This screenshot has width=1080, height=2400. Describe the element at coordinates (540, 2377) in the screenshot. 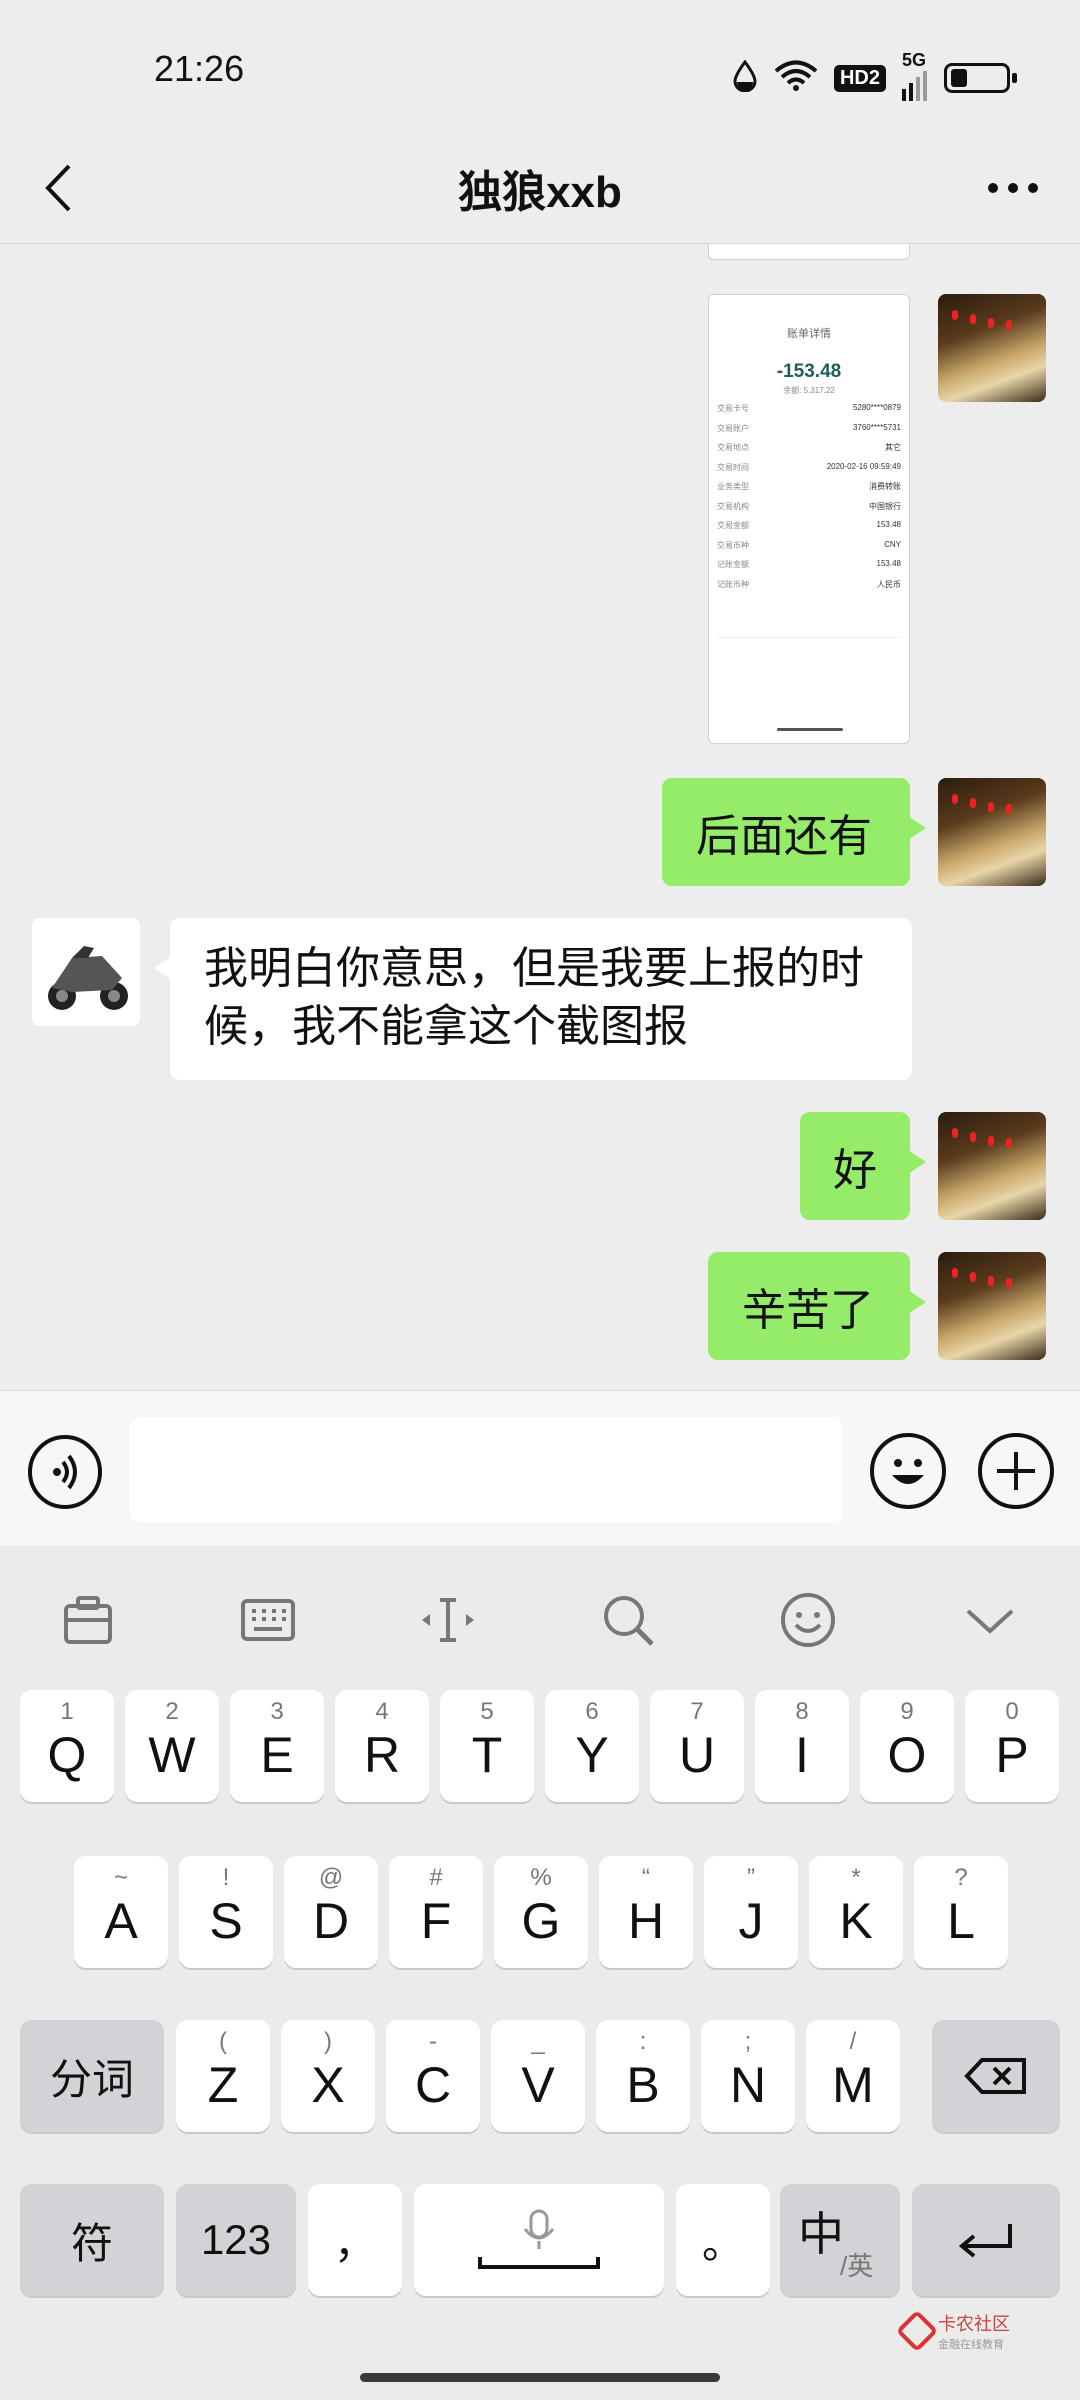

I see `home-indicator` at that location.